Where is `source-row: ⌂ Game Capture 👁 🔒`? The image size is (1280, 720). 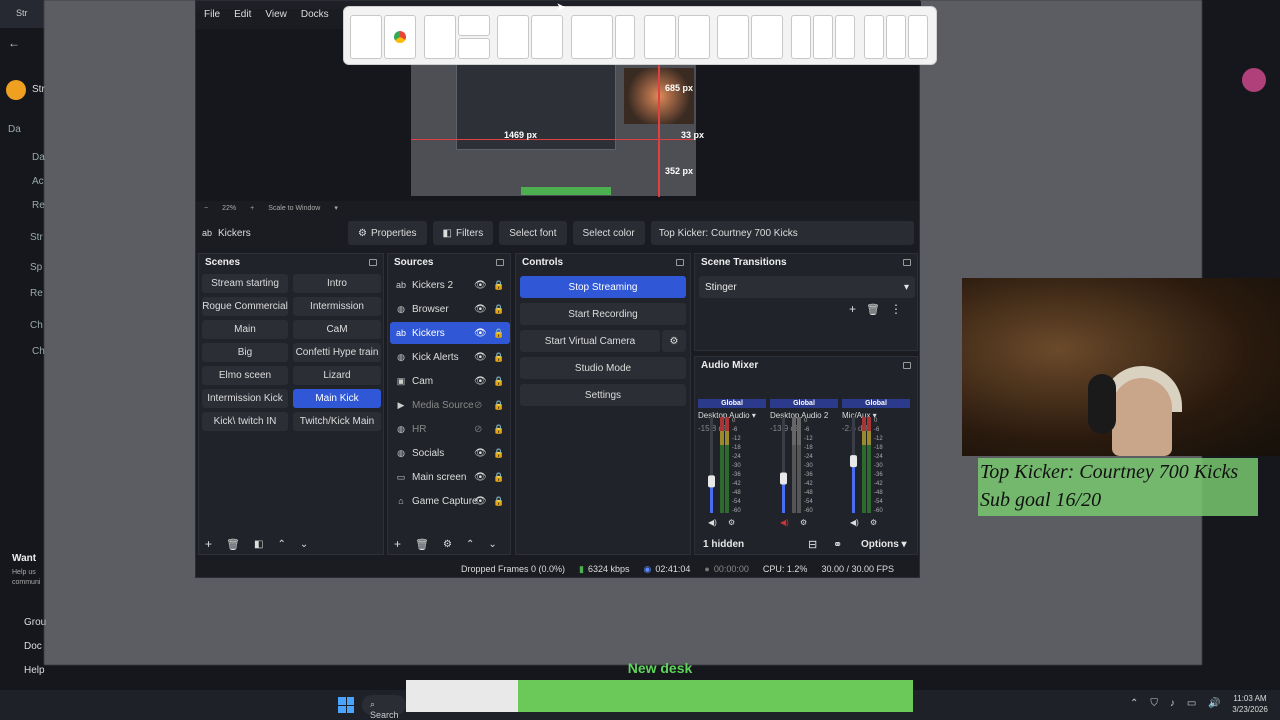
source-row: ⌂ Game Capture 👁 🔒 is located at coordinates (450, 501).